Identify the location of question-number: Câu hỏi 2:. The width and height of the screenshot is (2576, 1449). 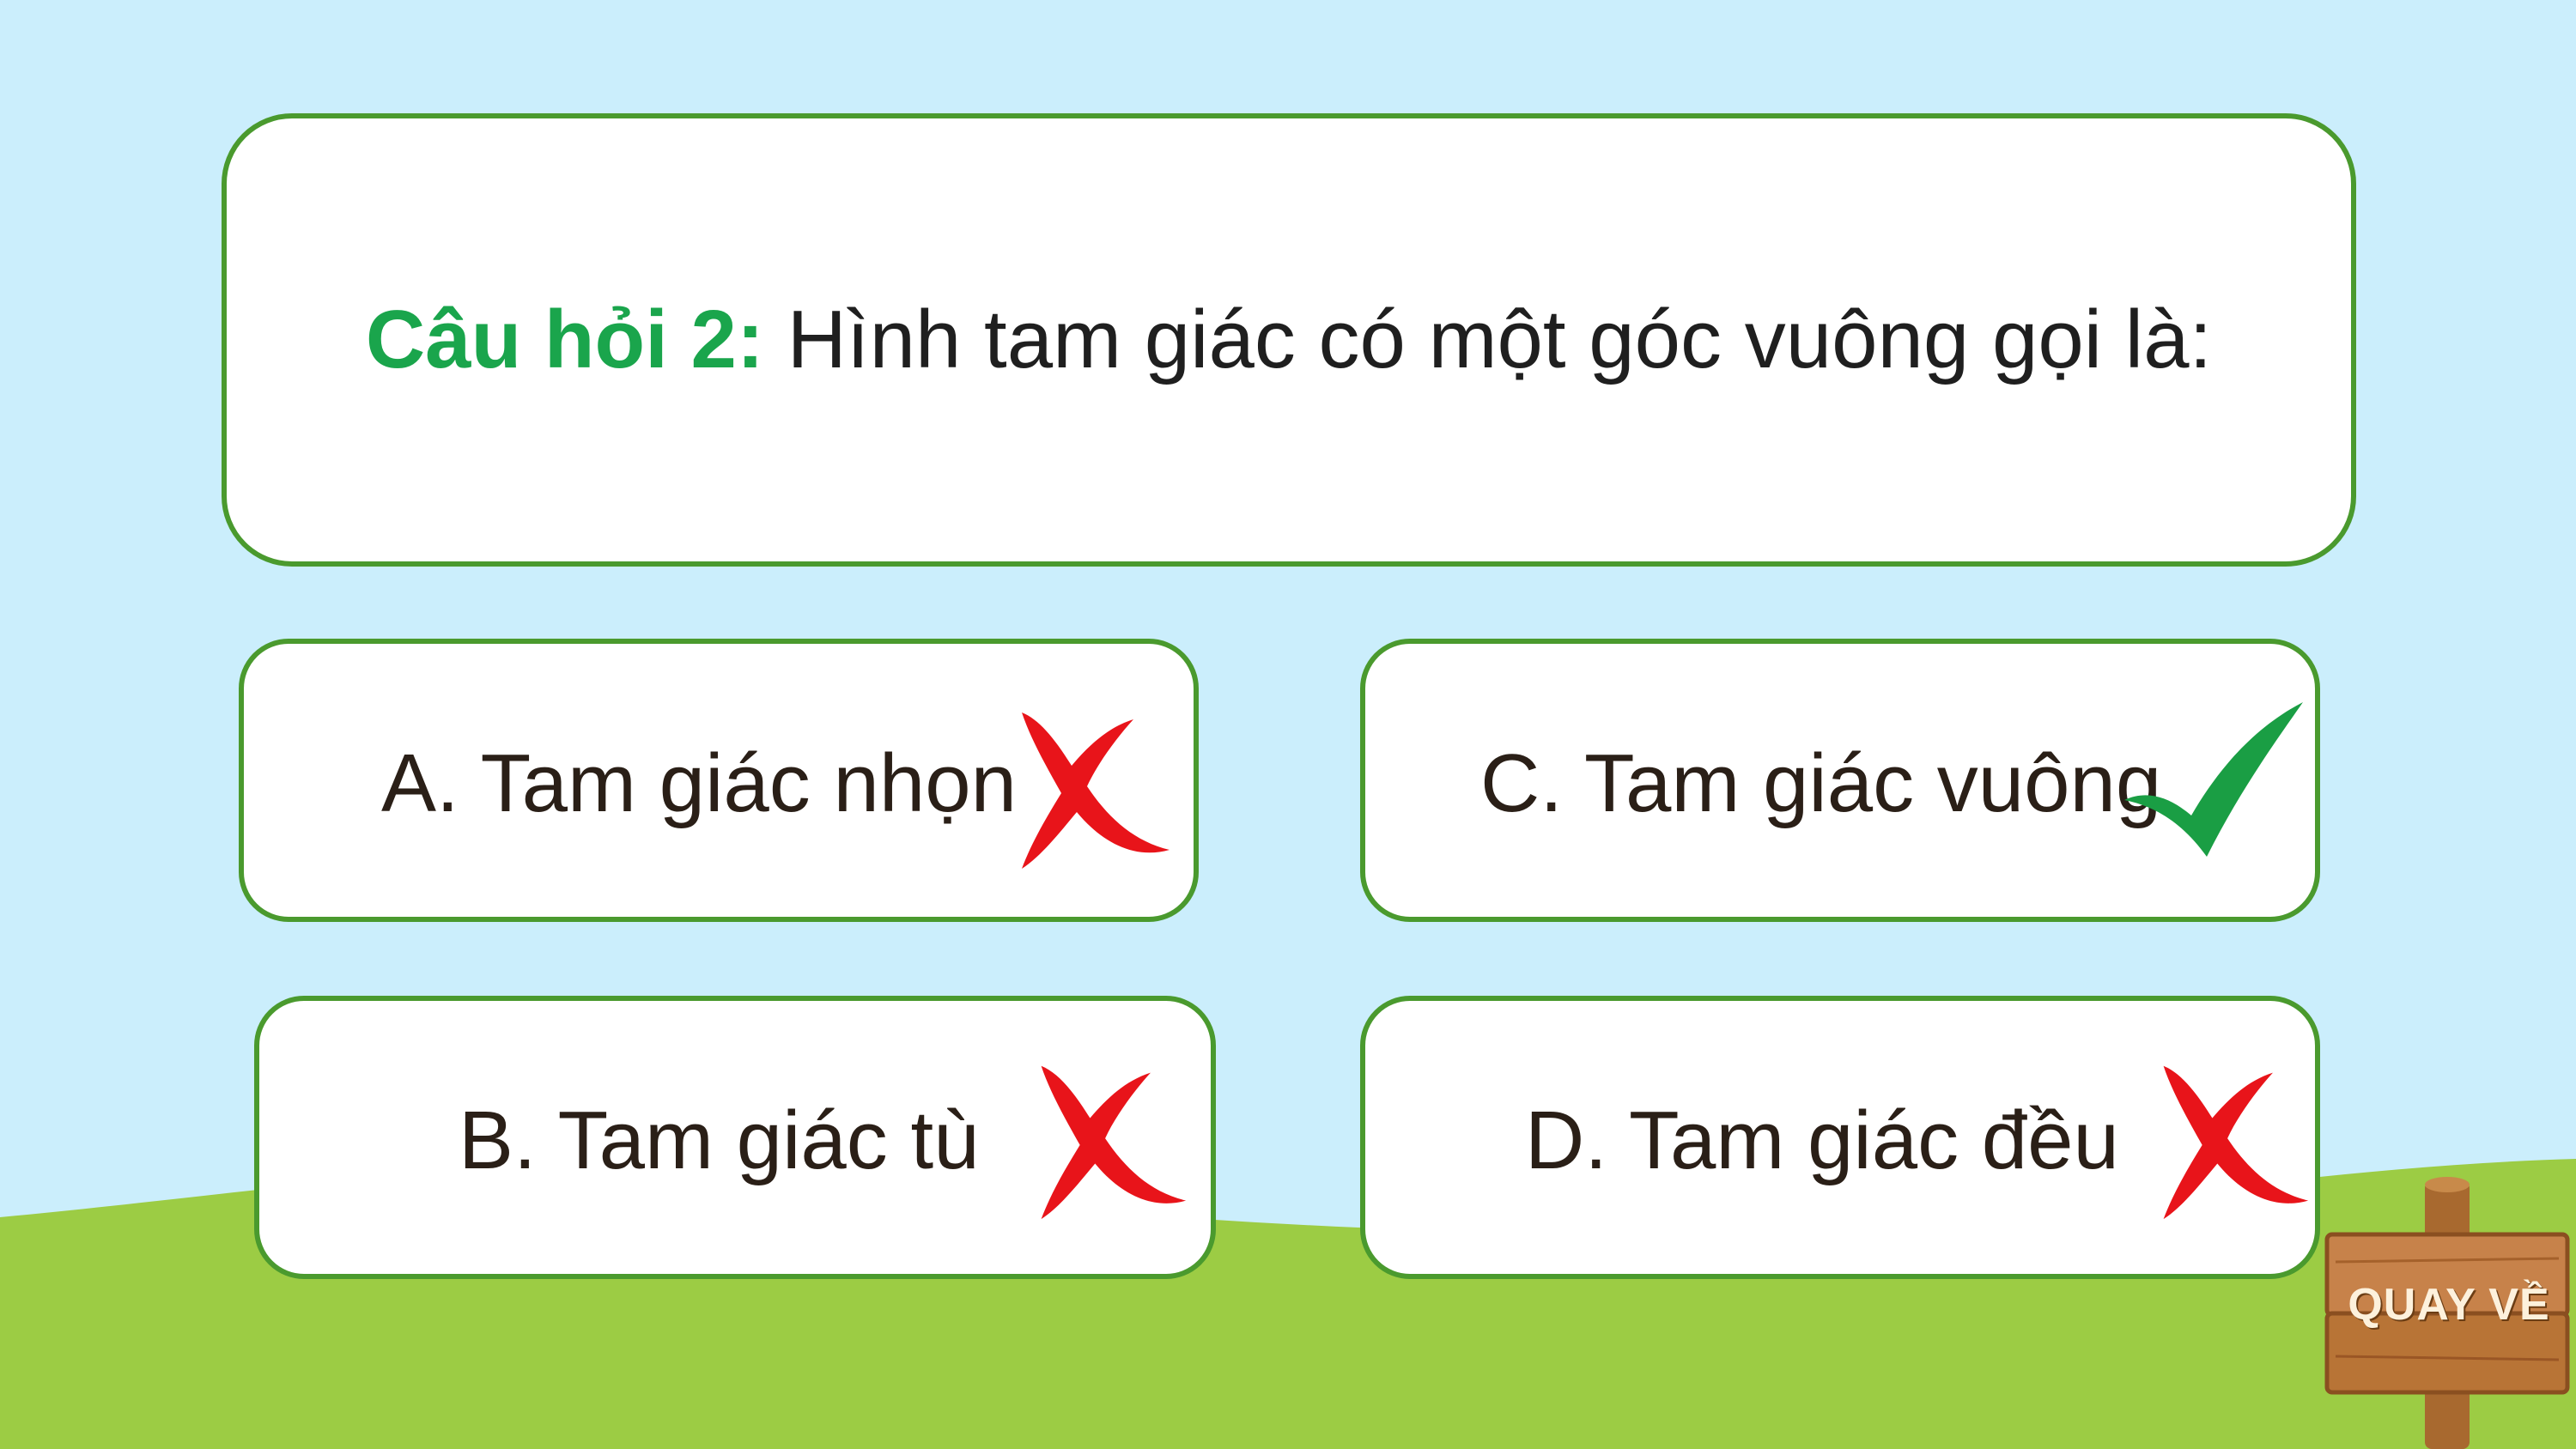
(565, 339).